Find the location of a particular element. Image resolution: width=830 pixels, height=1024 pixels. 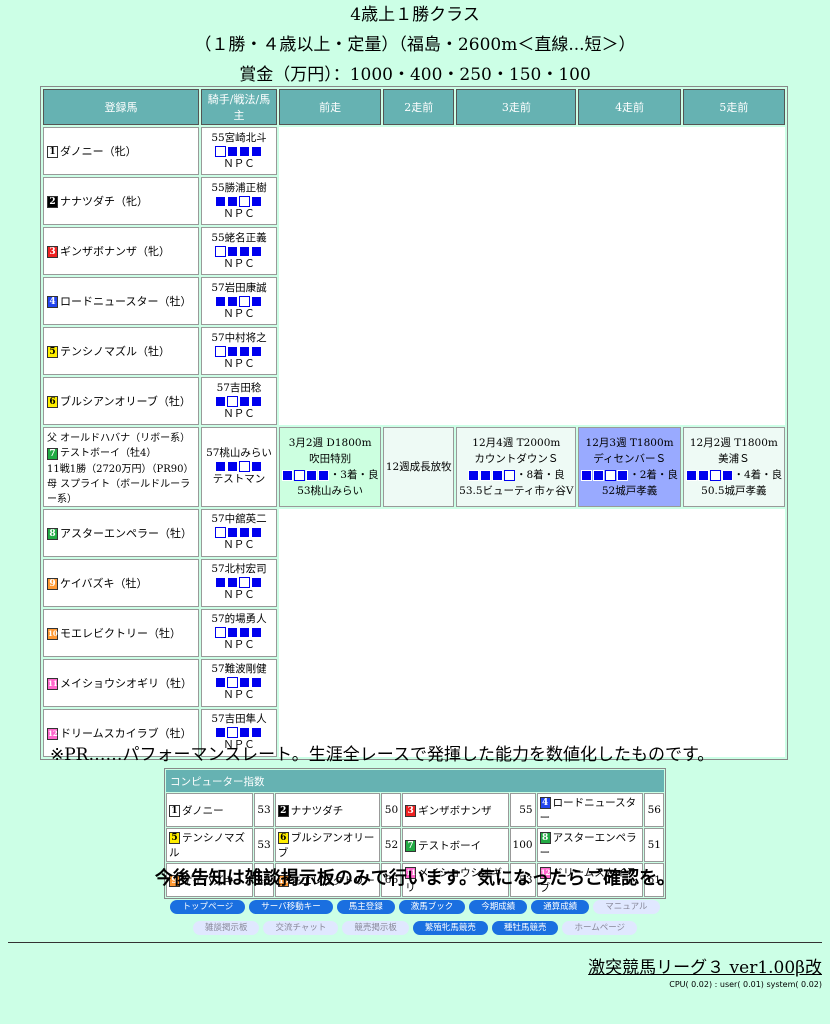

horse-name: ケイバズキ（牡） is located at coordinates (104, 583).